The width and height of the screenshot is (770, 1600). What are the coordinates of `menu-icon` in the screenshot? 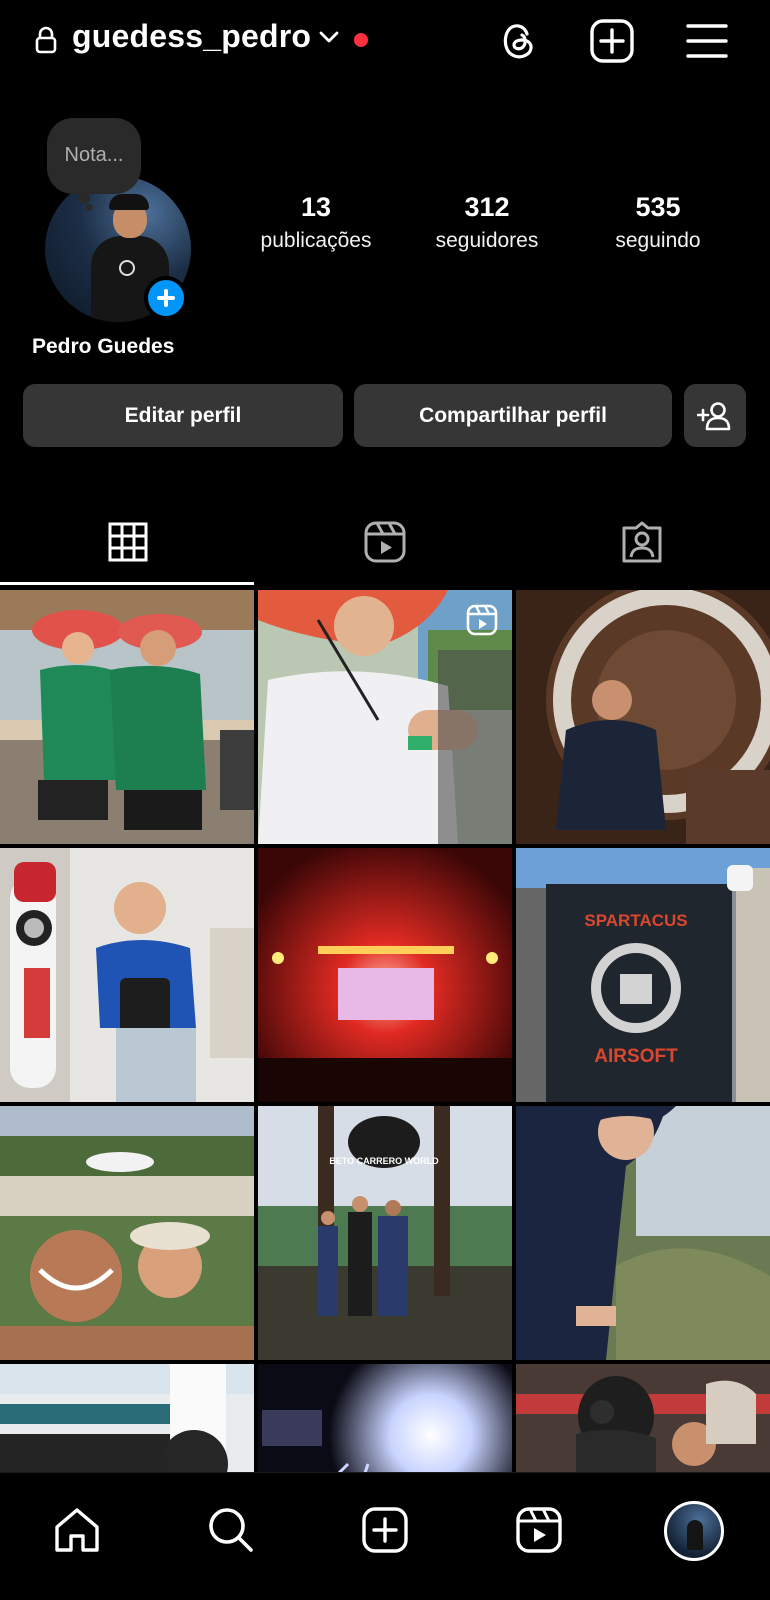 It's located at (707, 41).